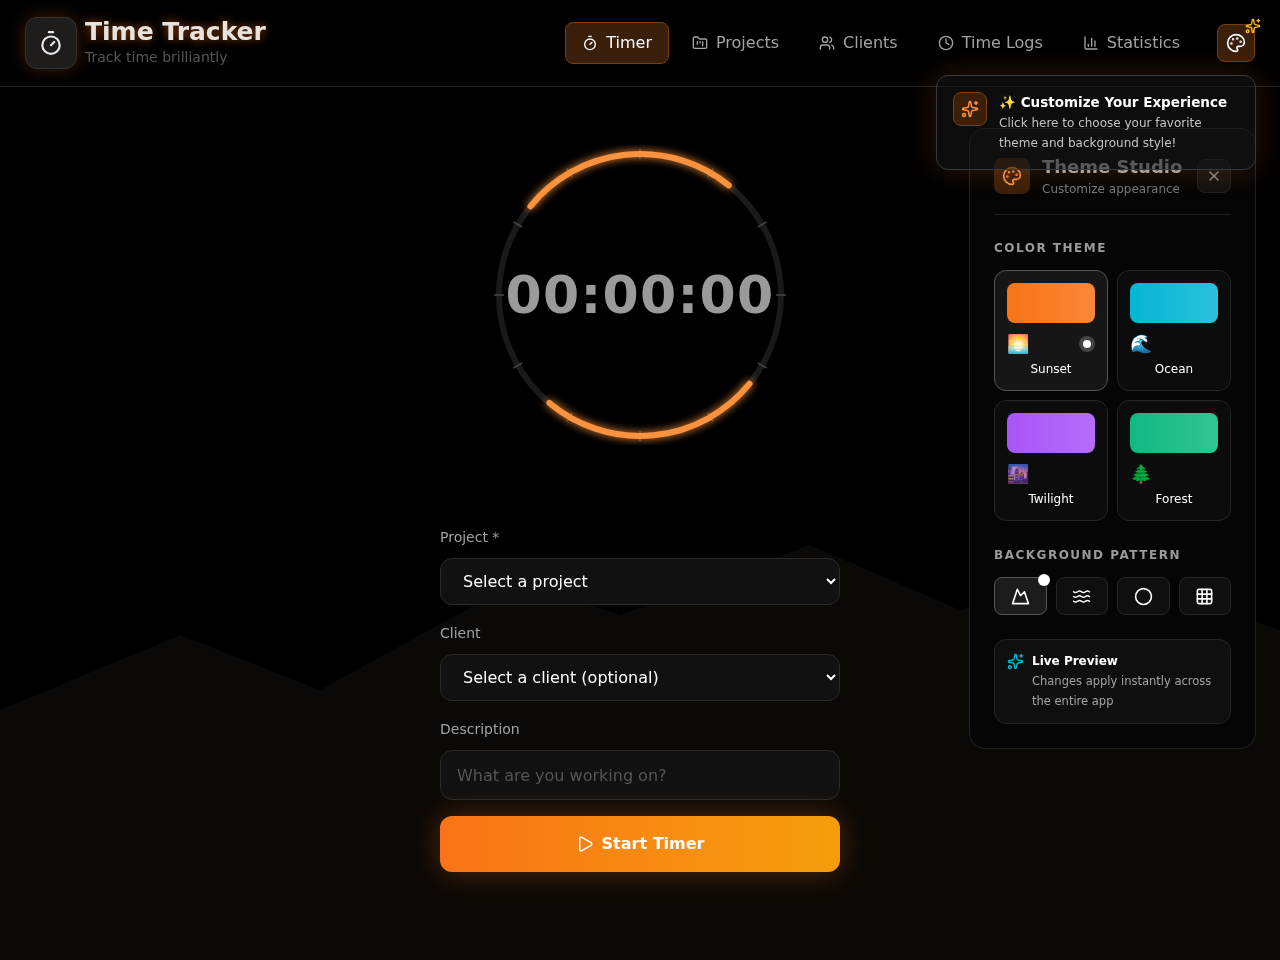 The height and width of the screenshot is (960, 1280). I want to click on theme-button, so click(1236, 43).